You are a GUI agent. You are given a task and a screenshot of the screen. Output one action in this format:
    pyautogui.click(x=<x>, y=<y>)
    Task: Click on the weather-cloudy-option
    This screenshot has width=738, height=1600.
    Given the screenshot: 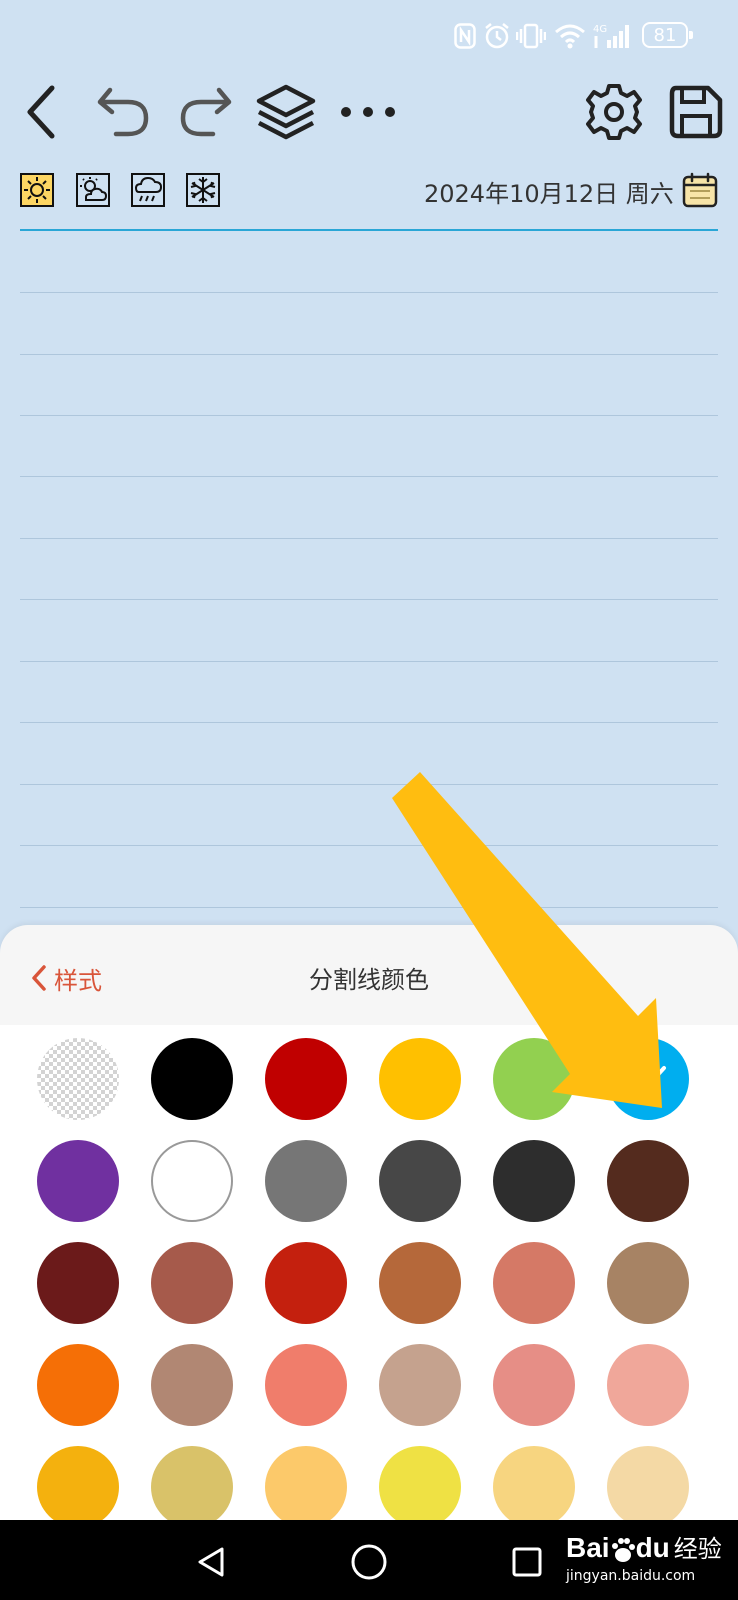 What is the action you would take?
    pyautogui.click(x=93, y=190)
    